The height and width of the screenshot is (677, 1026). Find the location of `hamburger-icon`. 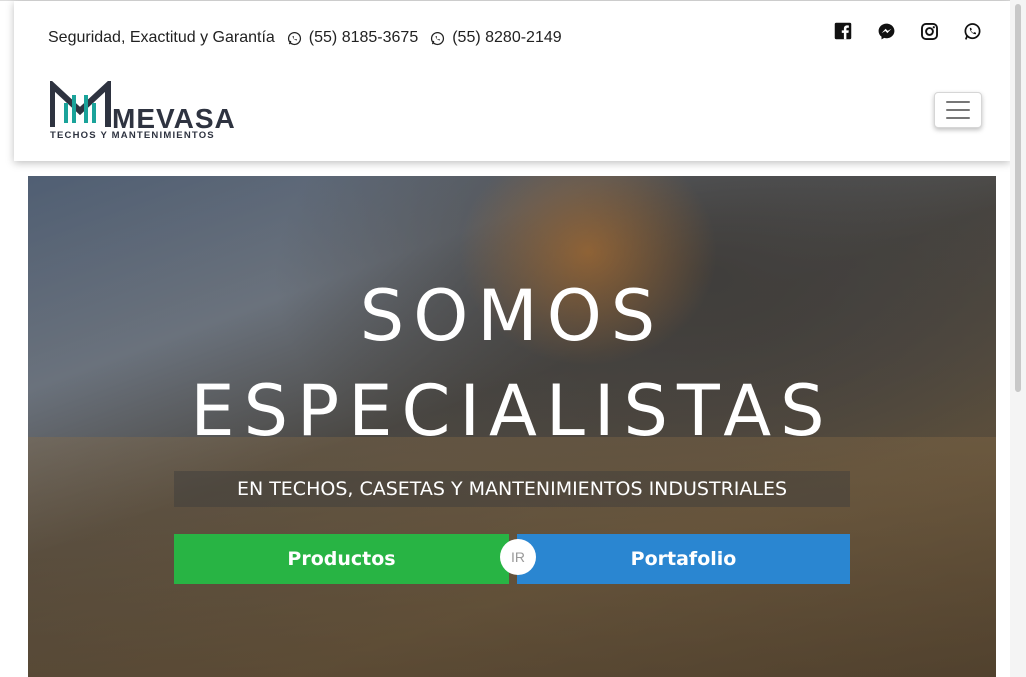

hamburger-icon is located at coordinates (958, 102).